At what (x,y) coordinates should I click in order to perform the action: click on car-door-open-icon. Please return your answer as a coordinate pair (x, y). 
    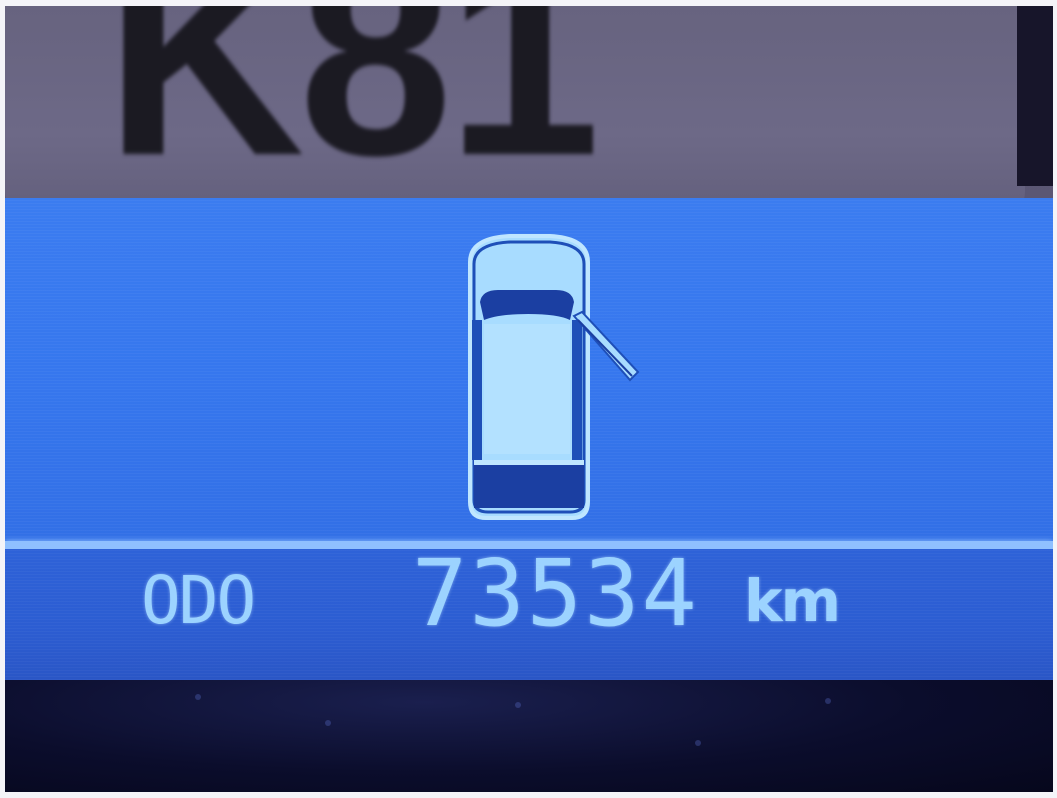
    Looking at the image, I should click on (554, 377).